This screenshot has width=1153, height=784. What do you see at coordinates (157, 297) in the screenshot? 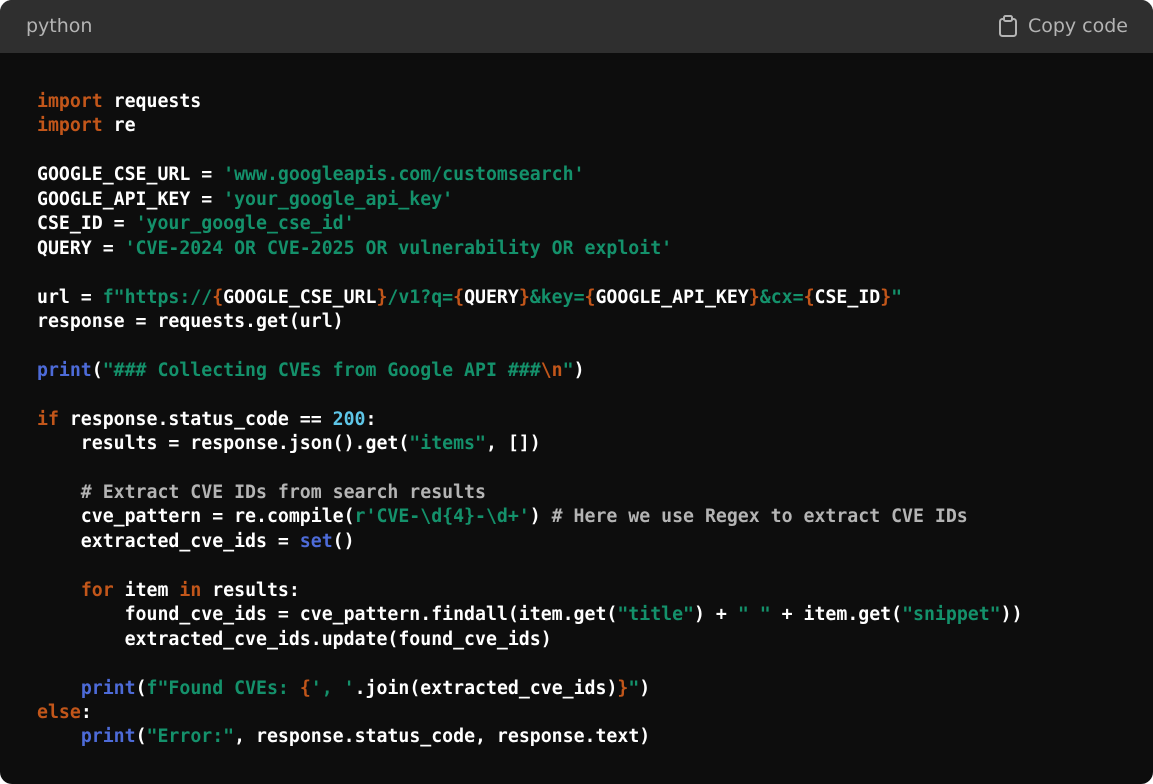
I see `code-token: f"https://` at bounding box center [157, 297].